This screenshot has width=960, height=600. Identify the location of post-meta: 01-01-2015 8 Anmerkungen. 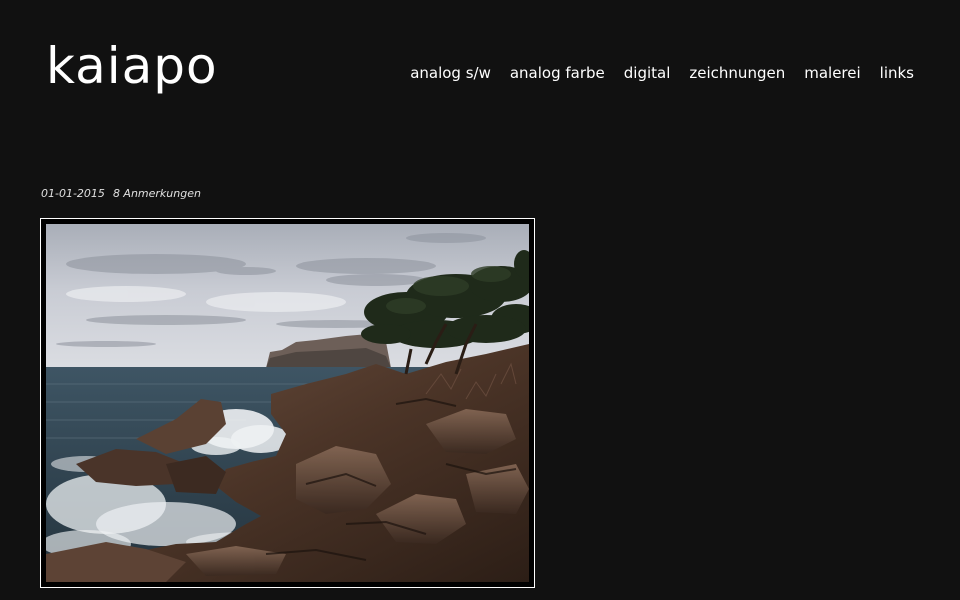
(121, 194).